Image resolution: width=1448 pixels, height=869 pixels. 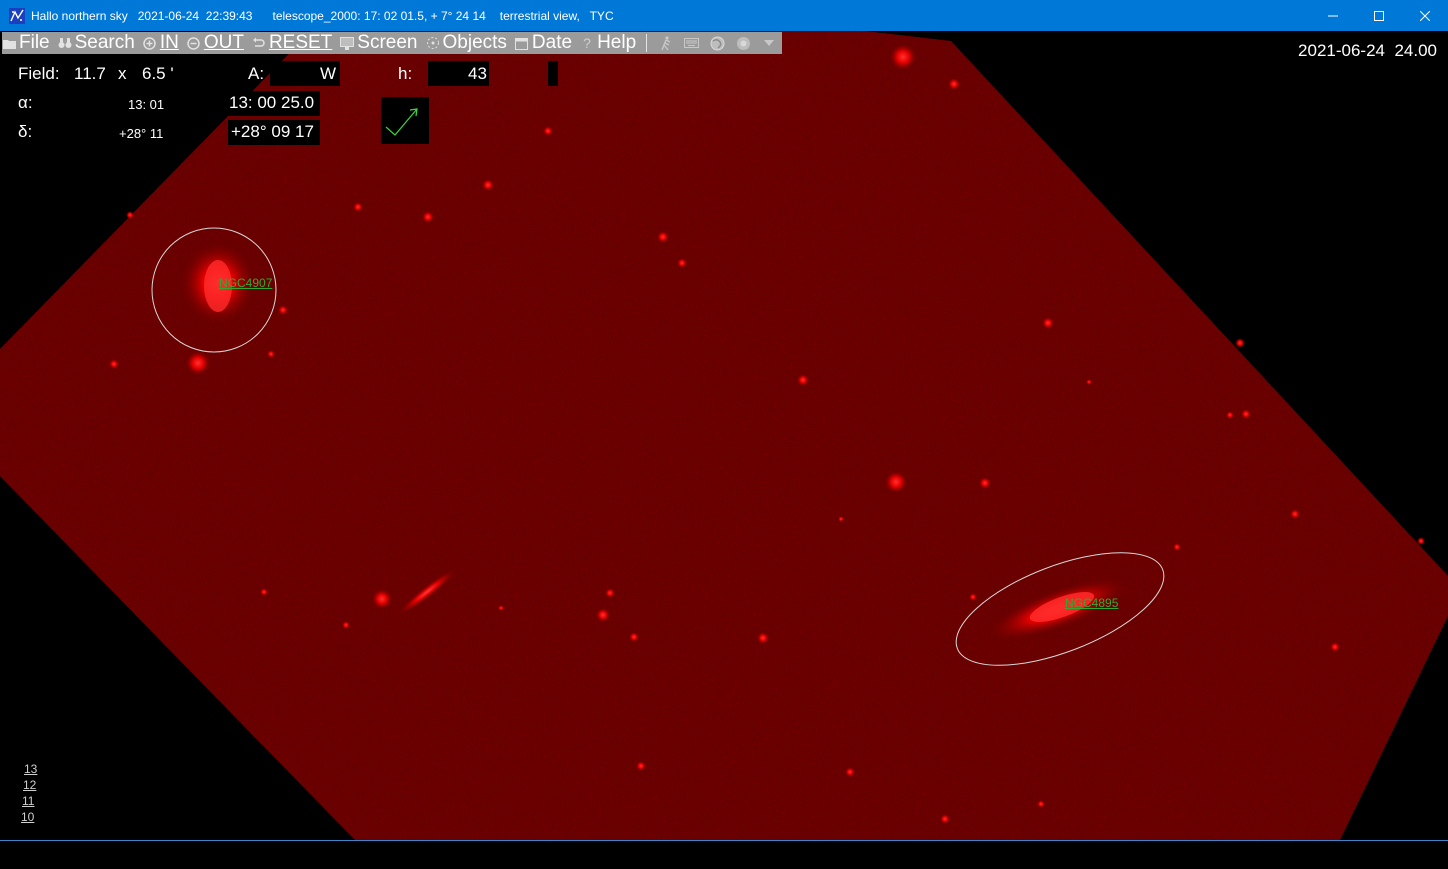 I want to click on azimuth-value: W, so click(x=328, y=73).